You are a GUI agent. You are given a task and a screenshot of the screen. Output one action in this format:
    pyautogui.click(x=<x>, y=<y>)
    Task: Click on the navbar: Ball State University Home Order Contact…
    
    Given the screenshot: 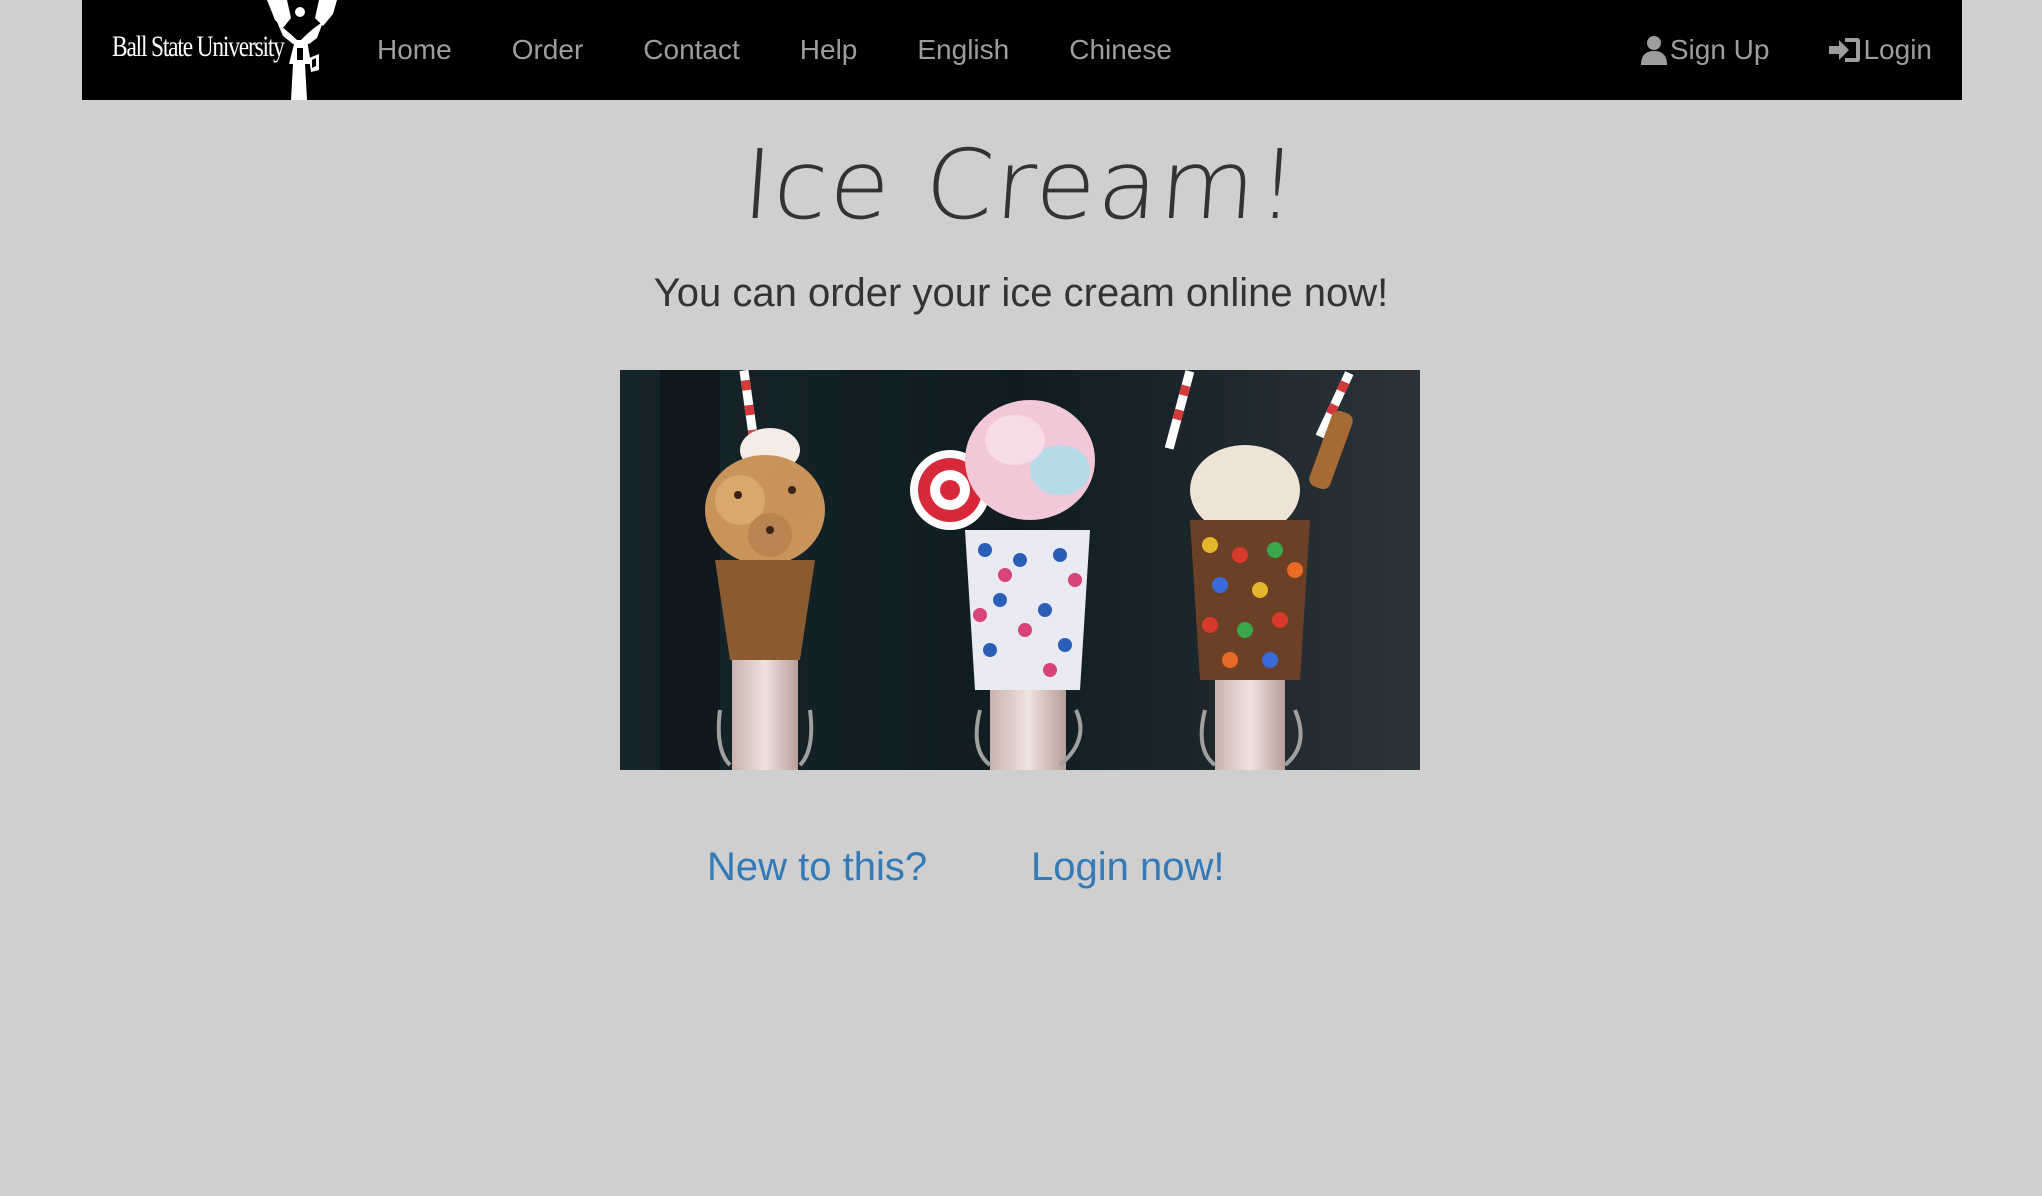 What is the action you would take?
    pyautogui.click(x=1022, y=50)
    